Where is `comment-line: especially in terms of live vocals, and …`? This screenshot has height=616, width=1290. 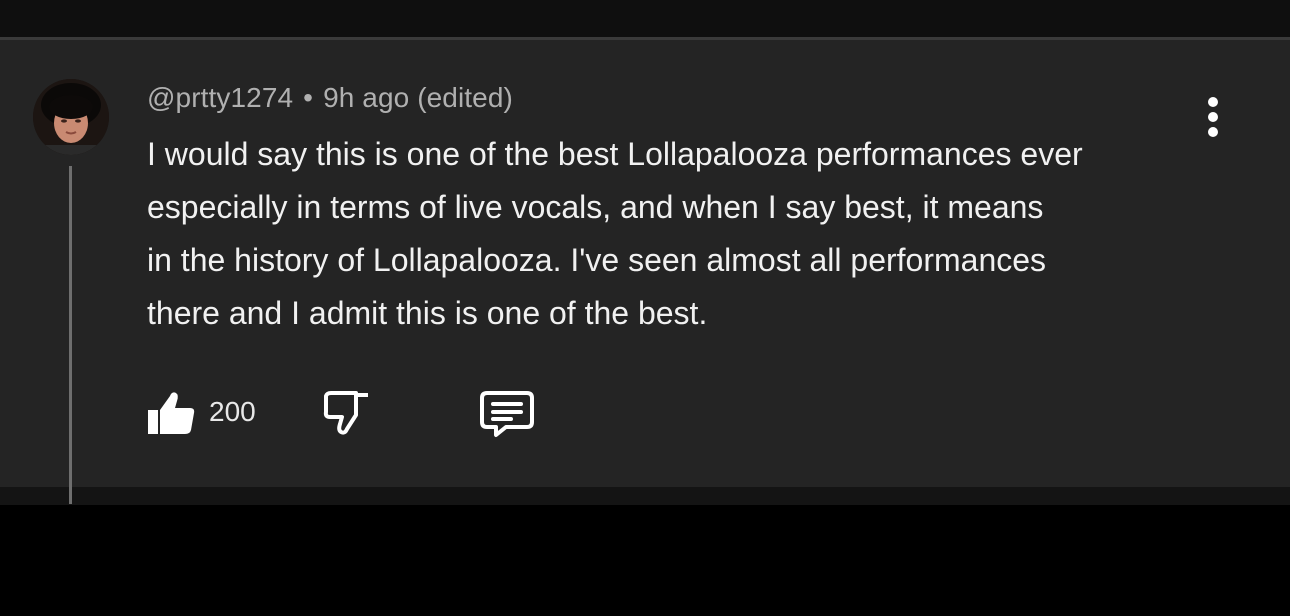
comment-line: especially in terms of live vocals, and … is located at coordinates (595, 207).